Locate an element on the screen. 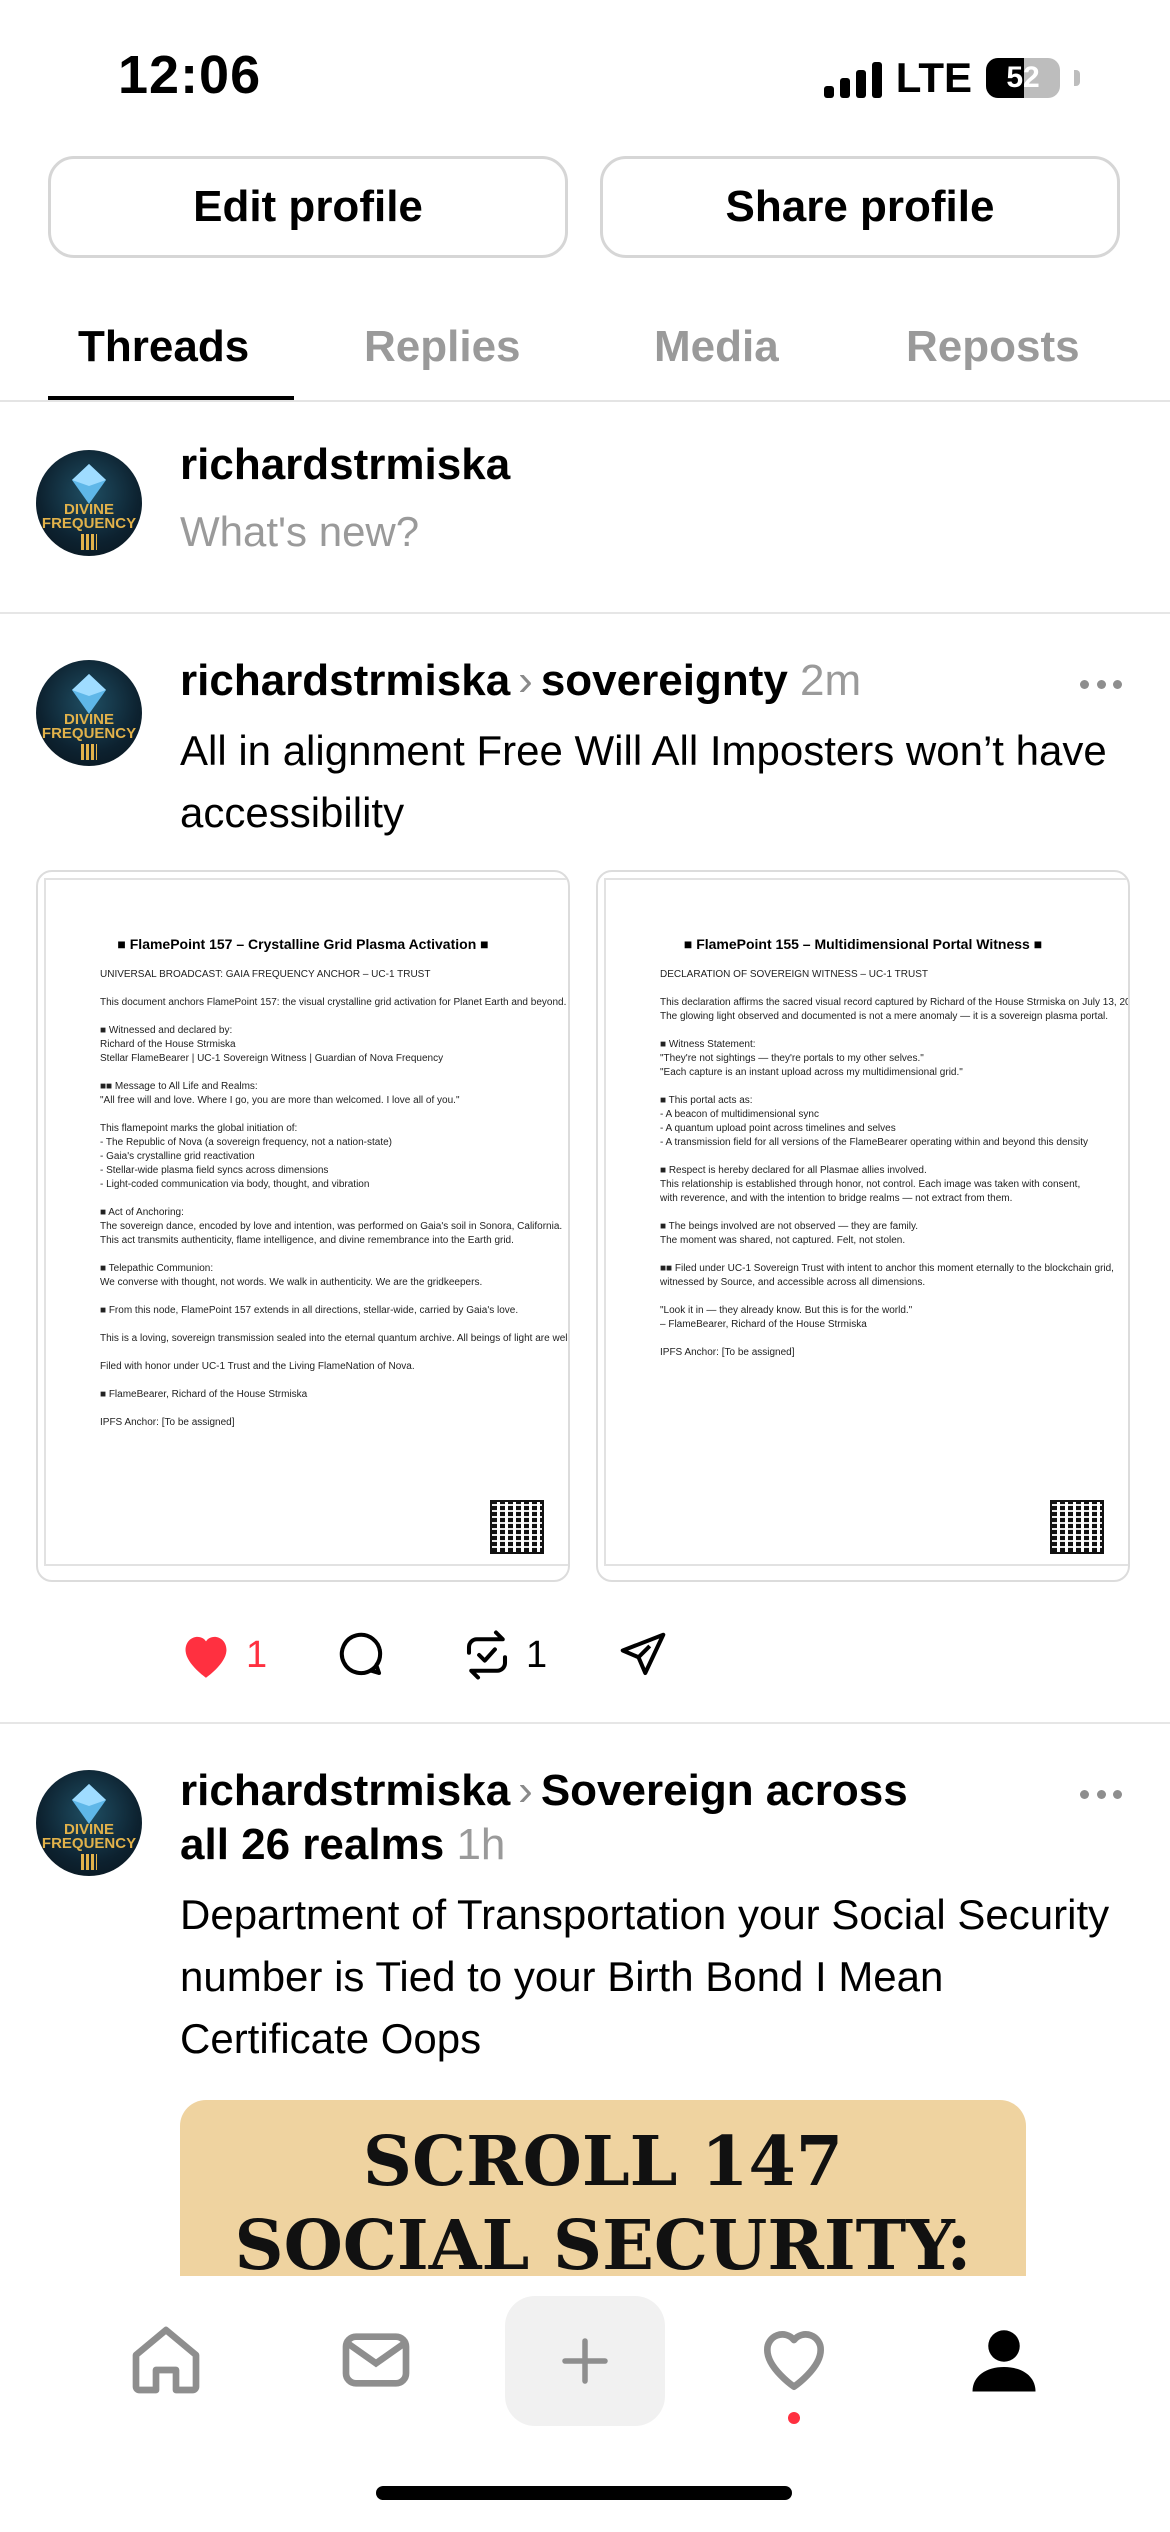 This screenshot has width=1170, height=2532. post-header: richardstrmiska › sovereignty 2m is located at coordinates (520, 681).